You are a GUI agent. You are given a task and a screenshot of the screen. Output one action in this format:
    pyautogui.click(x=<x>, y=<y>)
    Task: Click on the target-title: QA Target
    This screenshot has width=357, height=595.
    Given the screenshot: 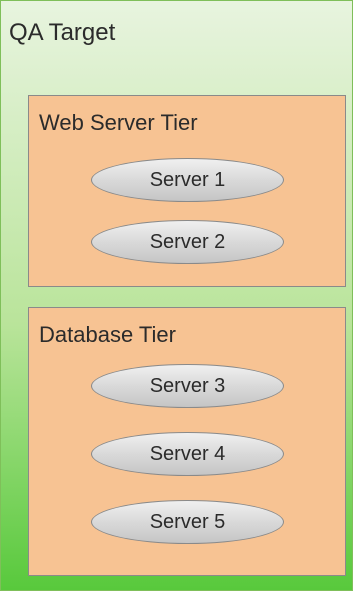 What is the action you would take?
    pyautogui.click(x=62, y=32)
    